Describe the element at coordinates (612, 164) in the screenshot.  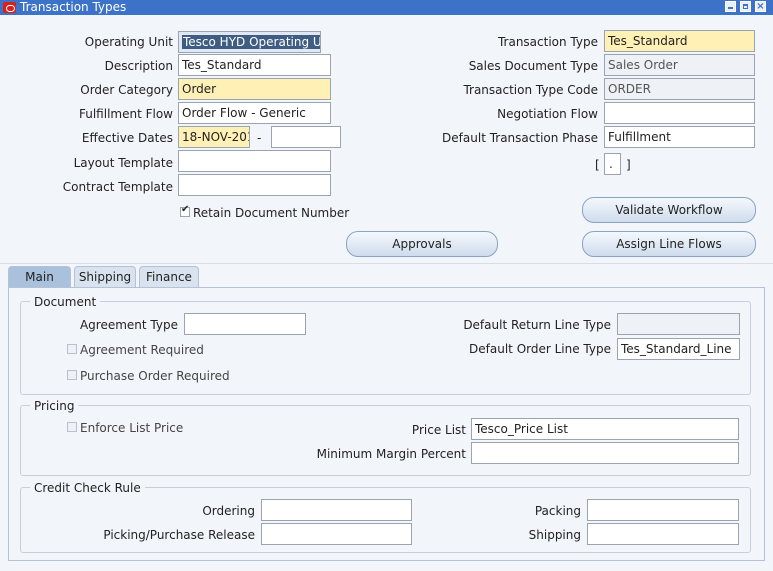
I see `descriptive-flexfield: .` at that location.